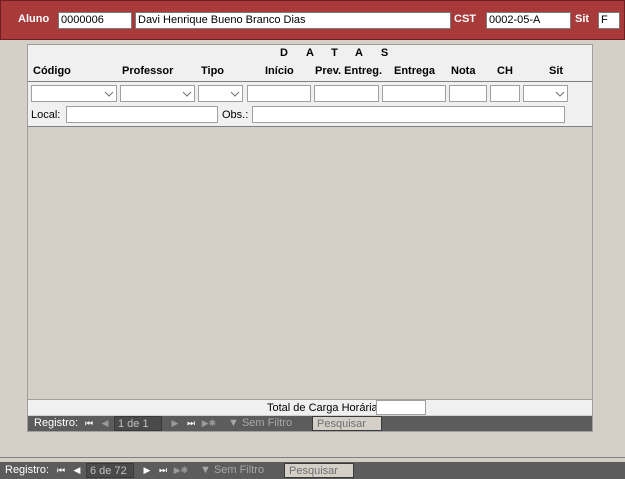 This screenshot has height=479, width=625. I want to click on col-ch: CH, so click(505, 71).